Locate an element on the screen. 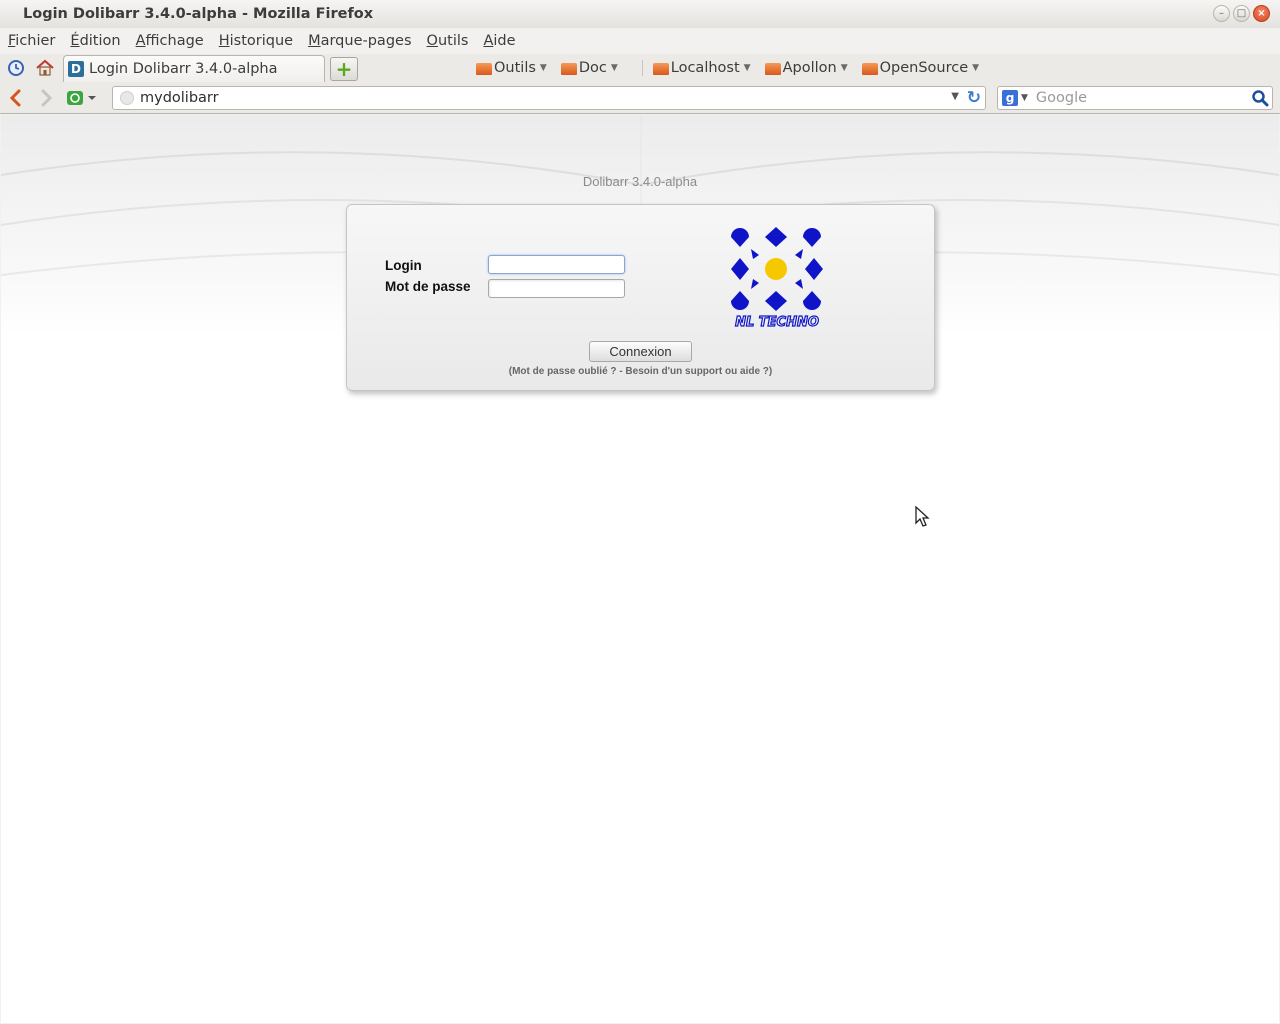 This screenshot has width=1280, height=1024. url-text: mydolibarr is located at coordinates (179, 98).